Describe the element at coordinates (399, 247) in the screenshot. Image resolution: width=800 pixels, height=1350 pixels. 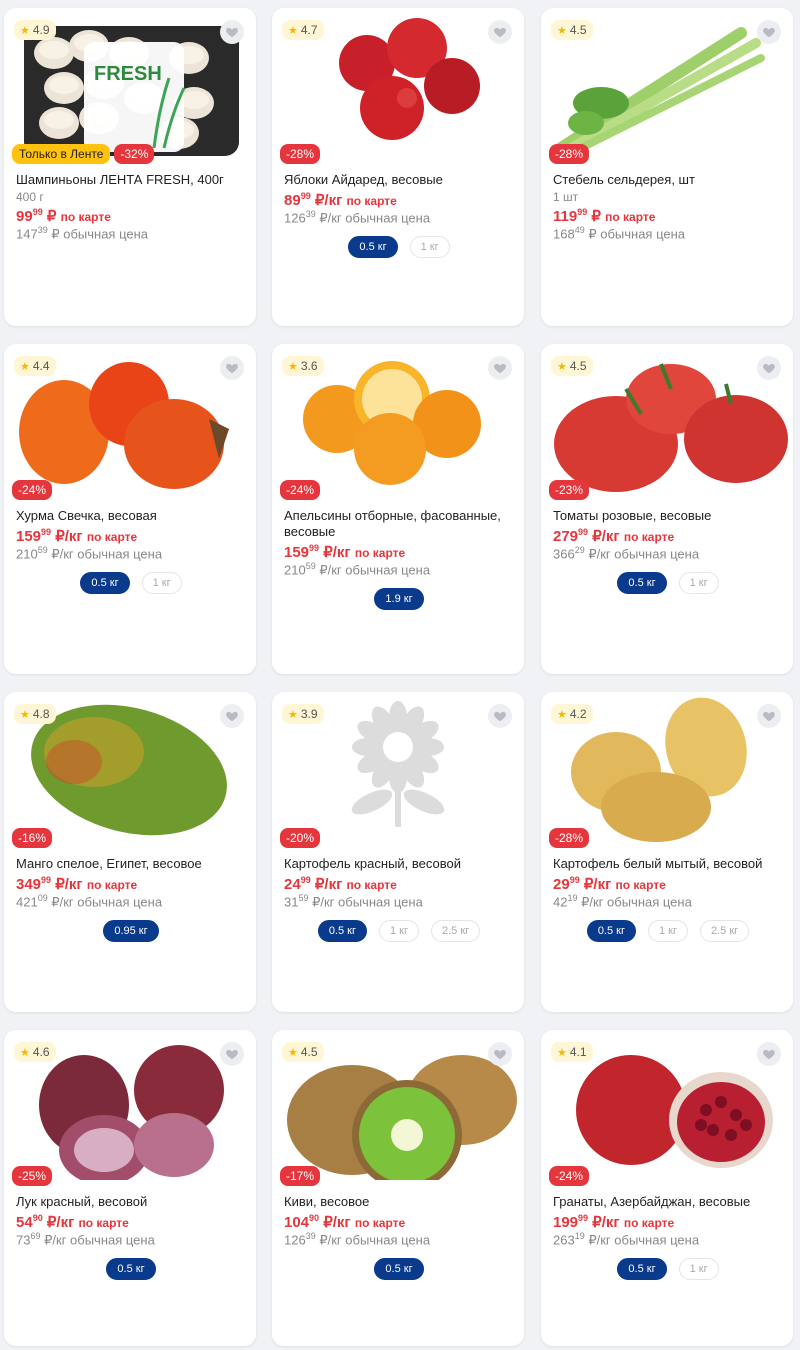
I see `weight-selector: 0.5 кг 1 кг` at that location.